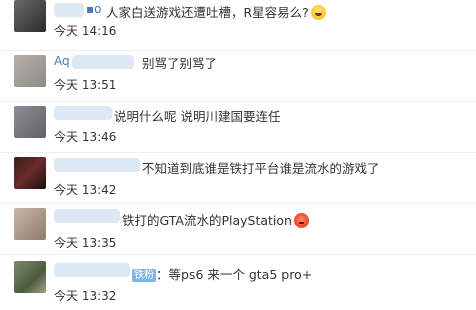 The height and width of the screenshot is (310, 476). Describe the element at coordinates (180, 63) in the screenshot. I see `comment-text: 别骂了别骂了` at that location.